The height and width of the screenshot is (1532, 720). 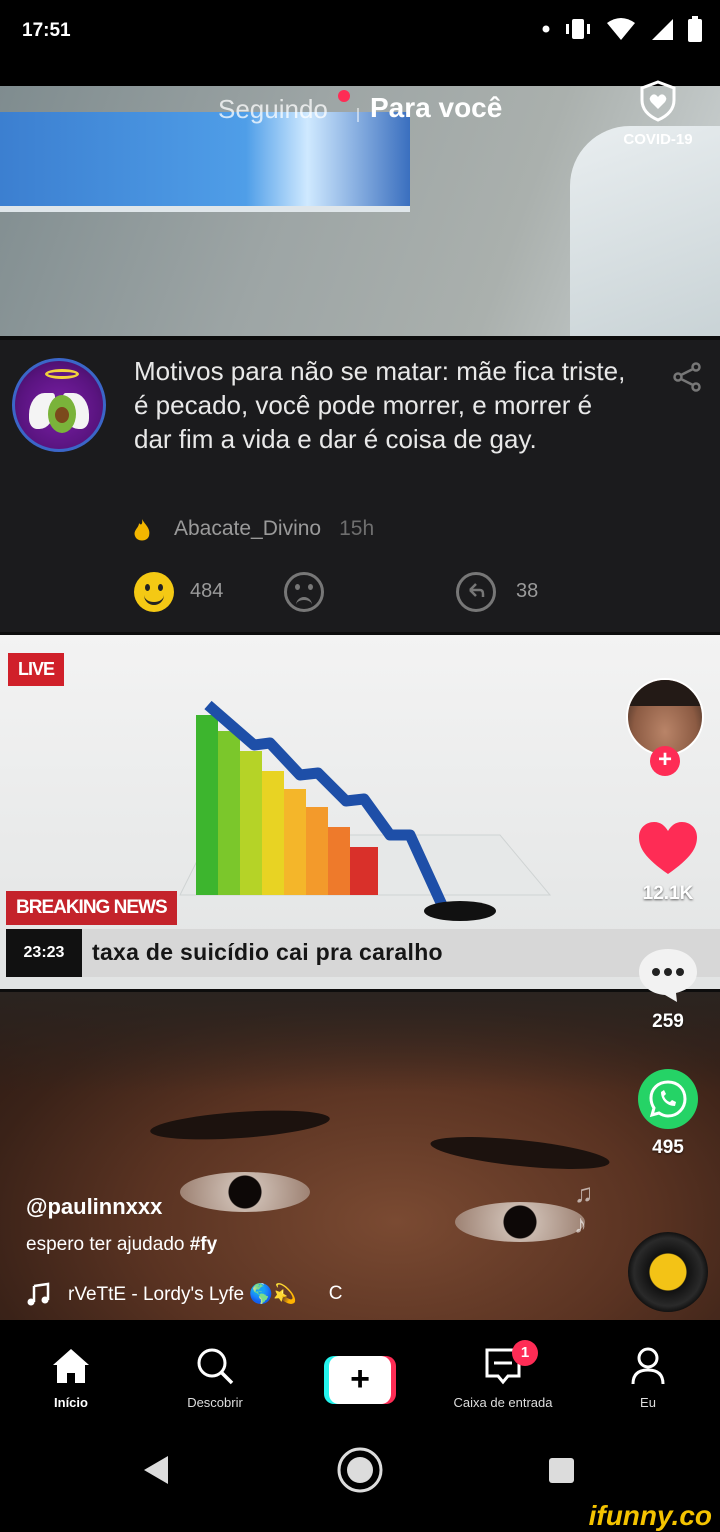 I want to click on wifi-icon, so click(x=621, y=29).